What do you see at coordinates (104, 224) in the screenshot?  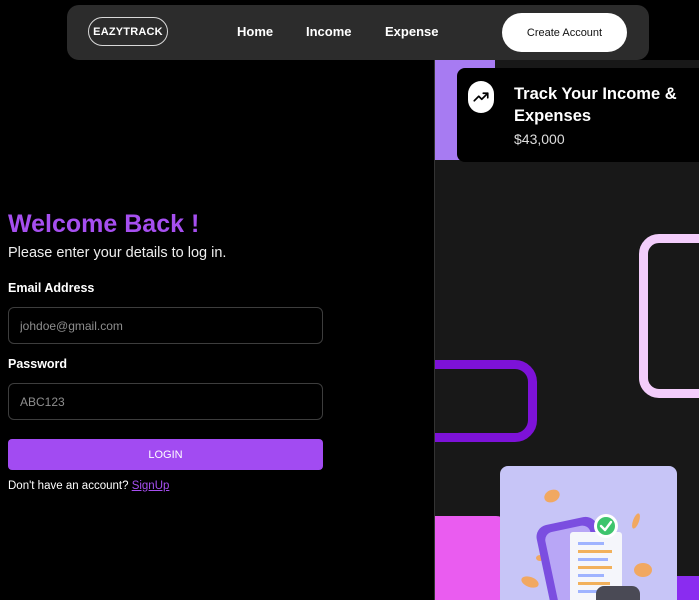 I see `page-title: Welcome Back !` at bounding box center [104, 224].